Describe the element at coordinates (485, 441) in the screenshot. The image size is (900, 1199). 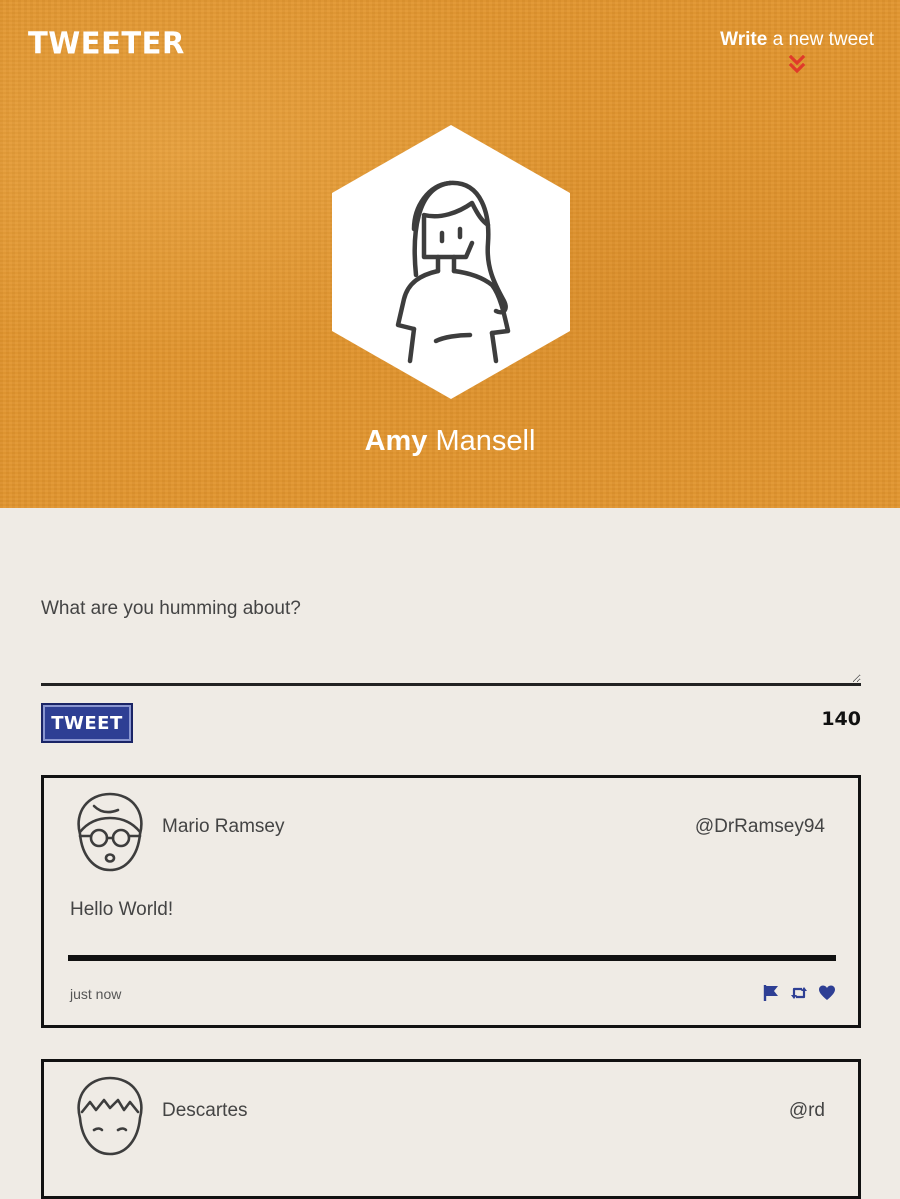
I see `profile-last-name: Mansell` at that location.